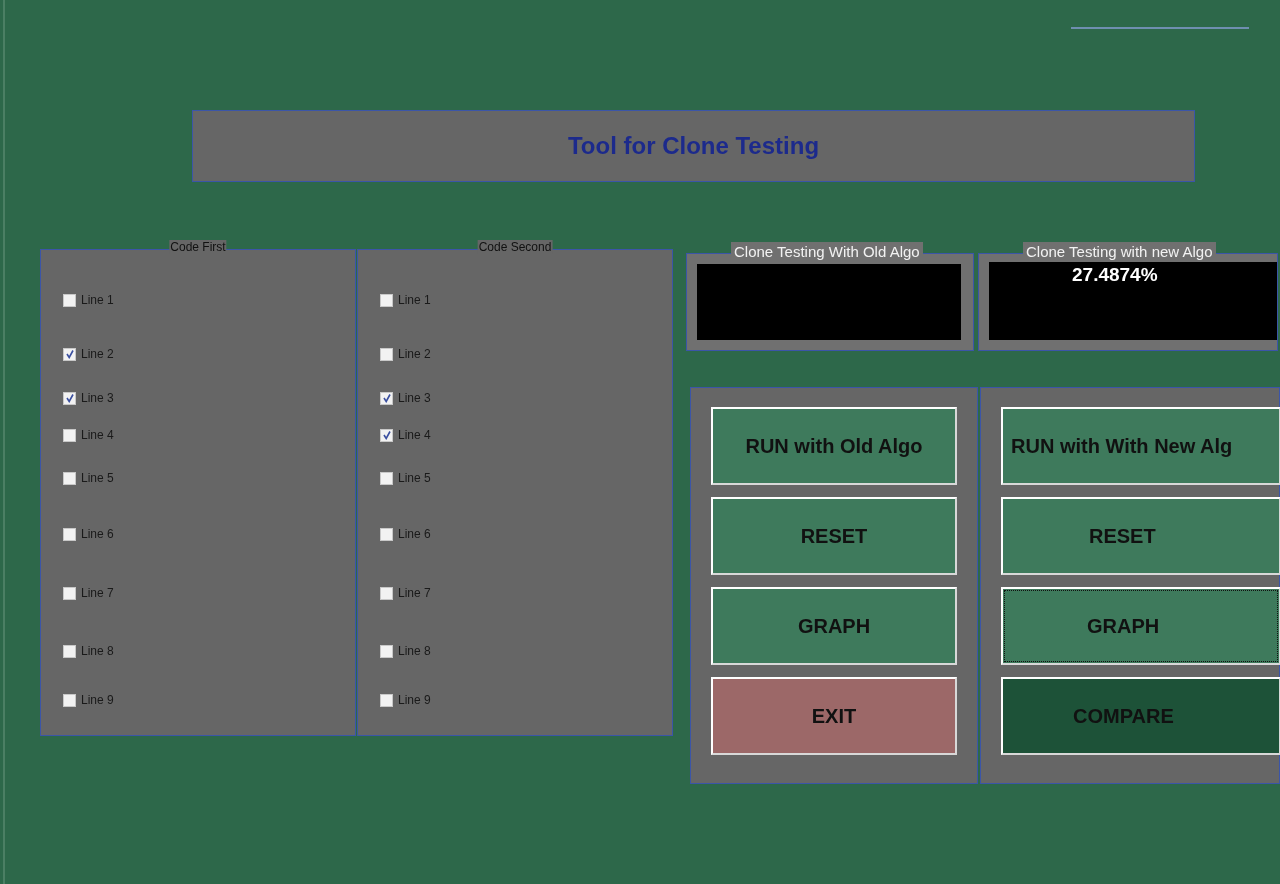  What do you see at coordinates (515, 247) in the screenshot?
I see `panel-title: Code Second` at bounding box center [515, 247].